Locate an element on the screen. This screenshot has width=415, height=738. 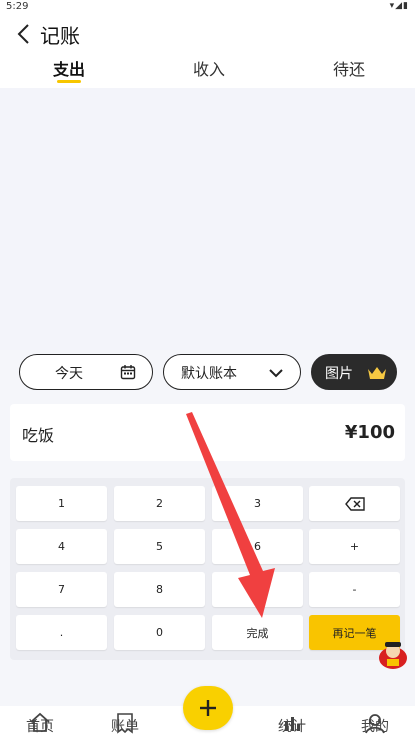
key-4: 4 is located at coordinates (61, 546).